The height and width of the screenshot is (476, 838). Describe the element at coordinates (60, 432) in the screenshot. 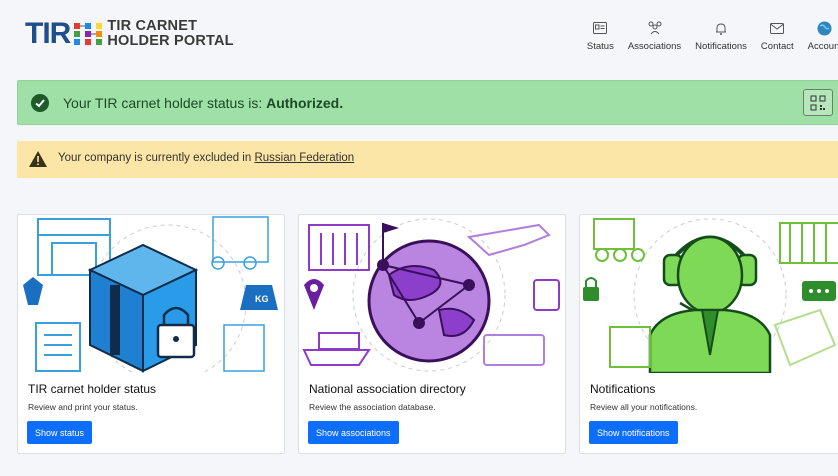

I see `show-status-button: Show status` at that location.